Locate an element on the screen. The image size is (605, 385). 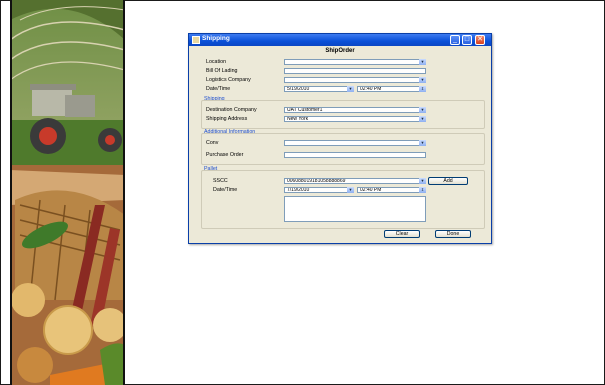
shipping-address-dropdown: New York is located at coordinates (355, 119).